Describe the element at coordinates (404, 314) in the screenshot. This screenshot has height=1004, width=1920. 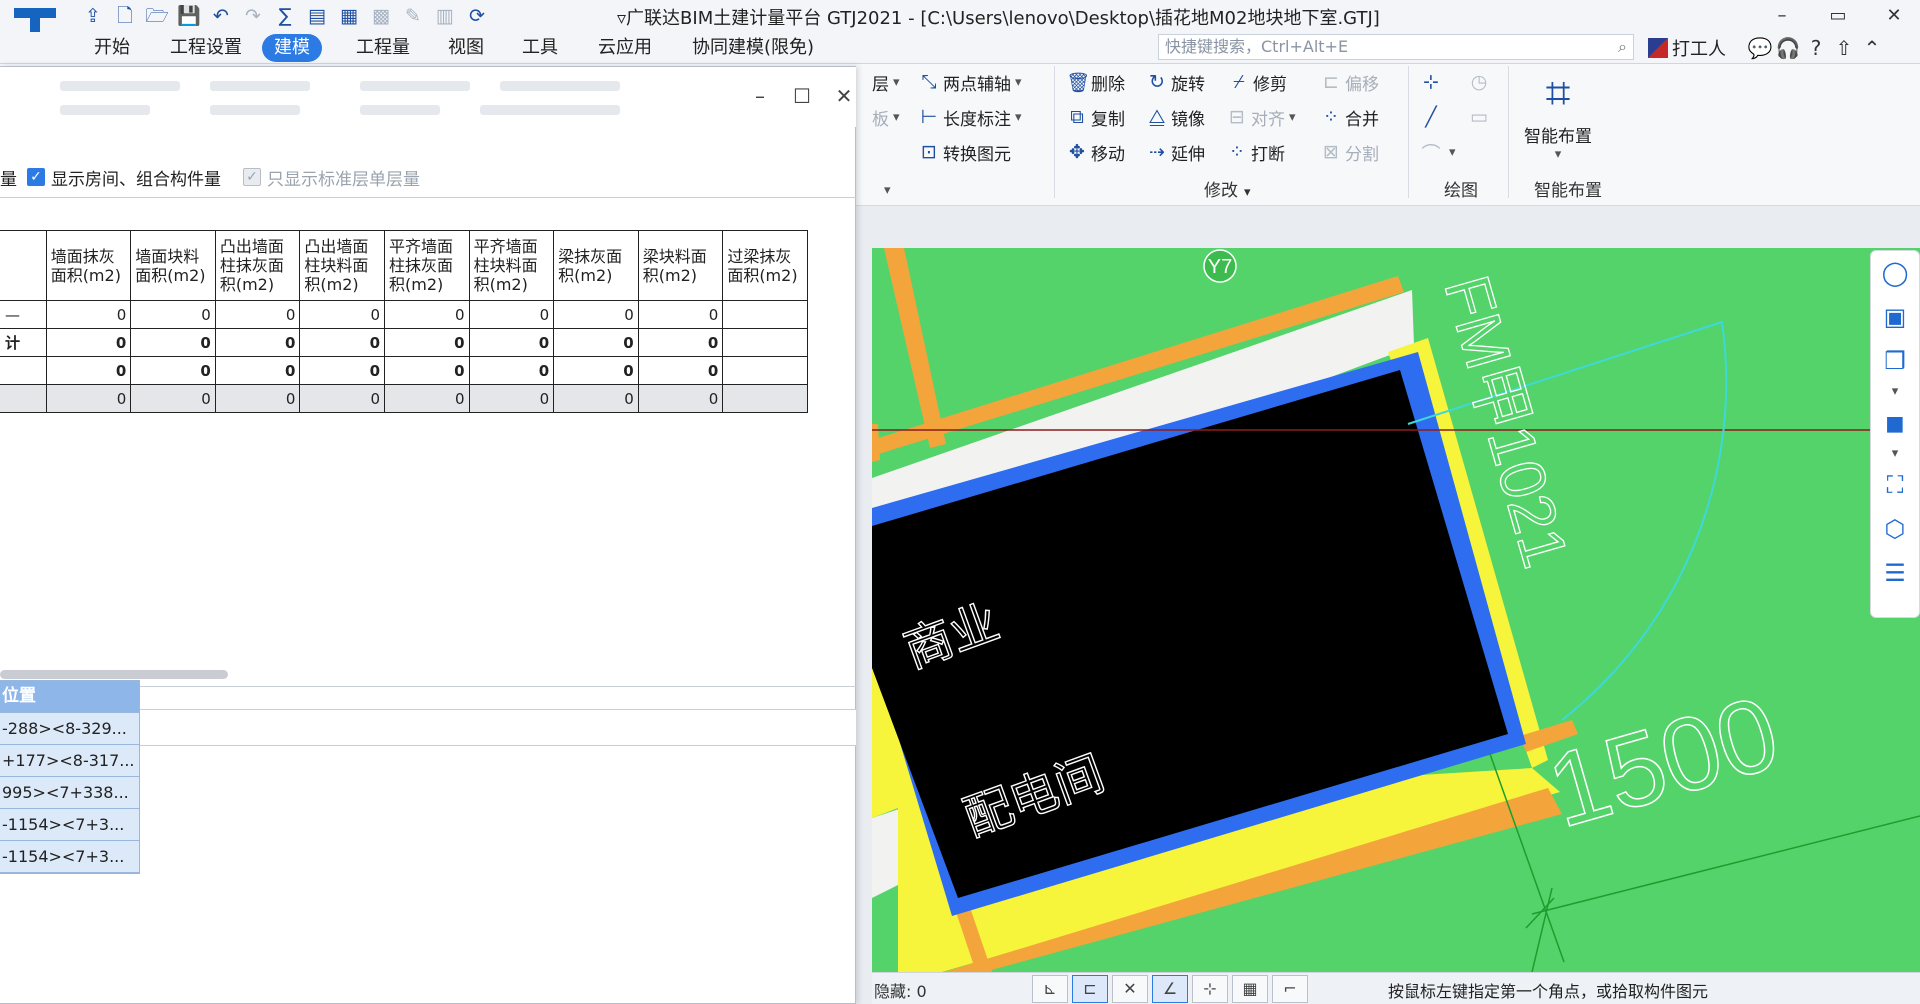
I see `table-row: — 0 0 0 0 0 0 0 0` at that location.